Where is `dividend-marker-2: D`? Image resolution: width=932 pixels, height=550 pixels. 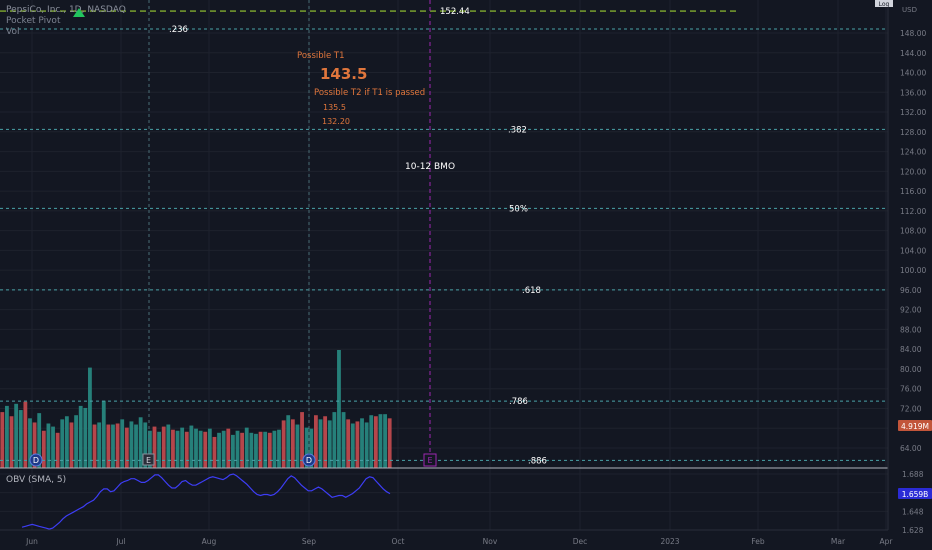 dividend-marker-2: D is located at coordinates (309, 460).